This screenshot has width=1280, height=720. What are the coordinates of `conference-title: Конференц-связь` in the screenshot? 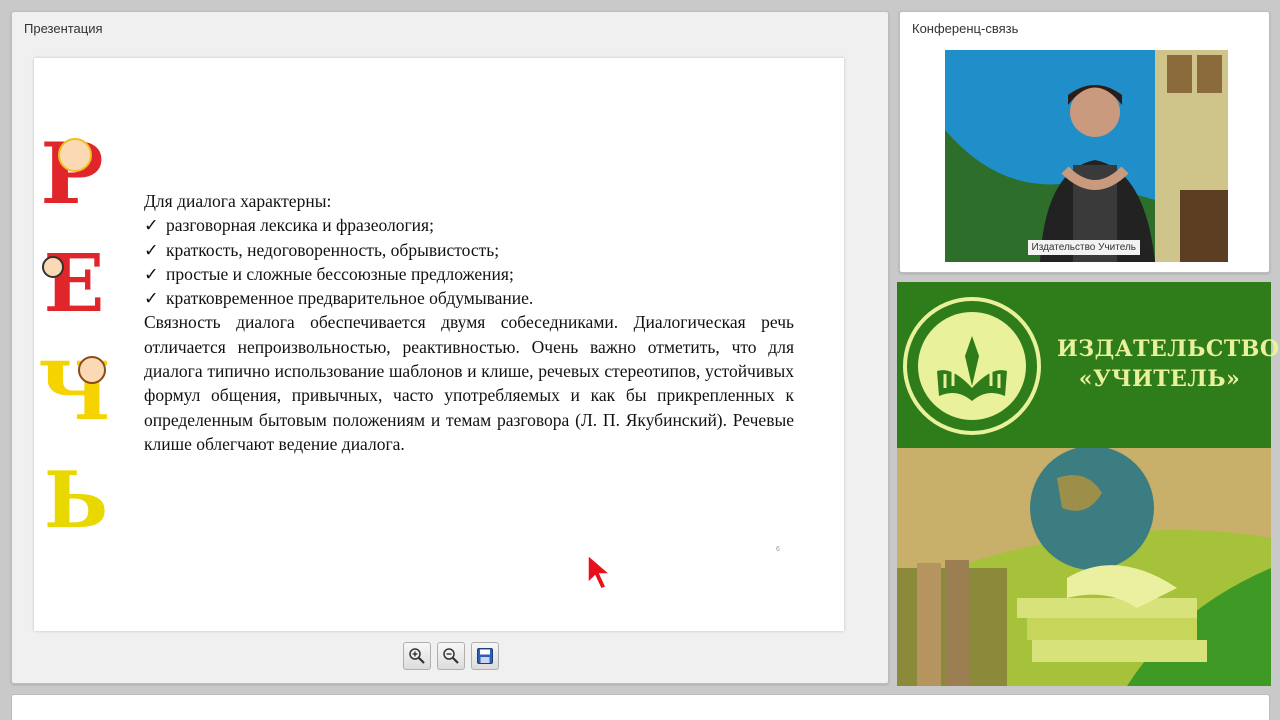 It's located at (965, 28).